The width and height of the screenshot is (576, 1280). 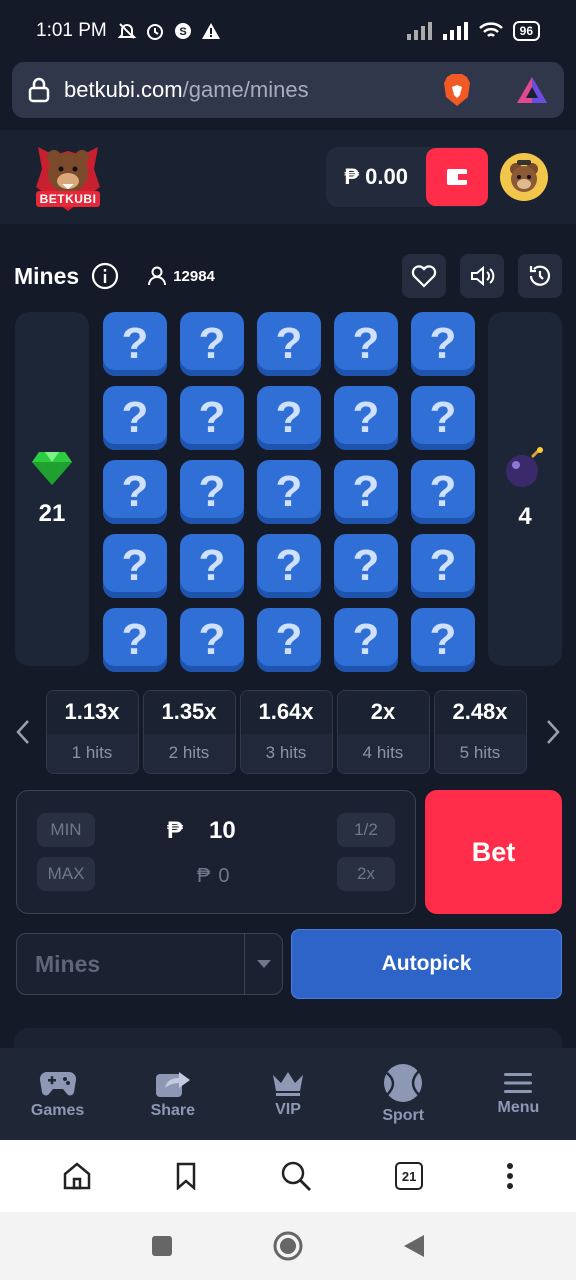 What do you see at coordinates (553, 732) in the screenshot?
I see `multipliers-next-button` at bounding box center [553, 732].